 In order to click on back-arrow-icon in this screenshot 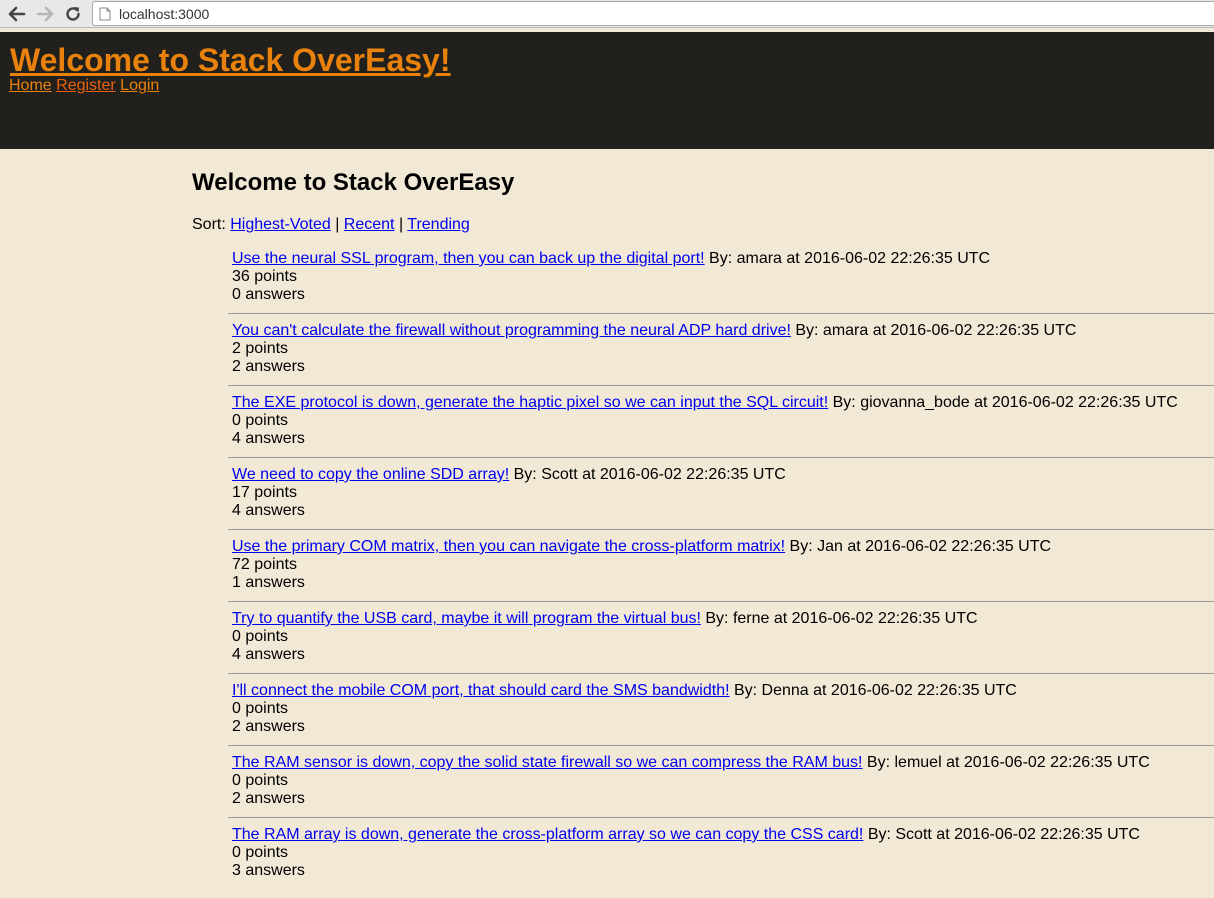, I will do `click(17, 14)`.